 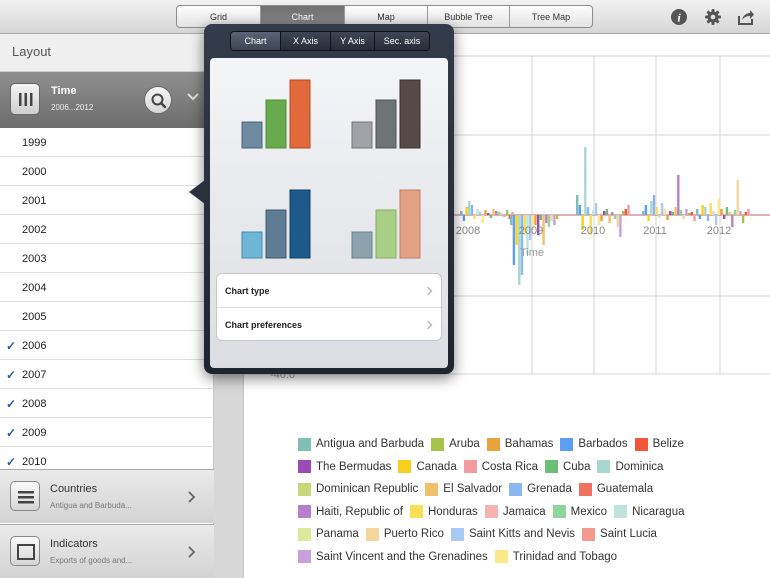 I want to click on legend-item: The Bermudas, so click(x=344, y=467).